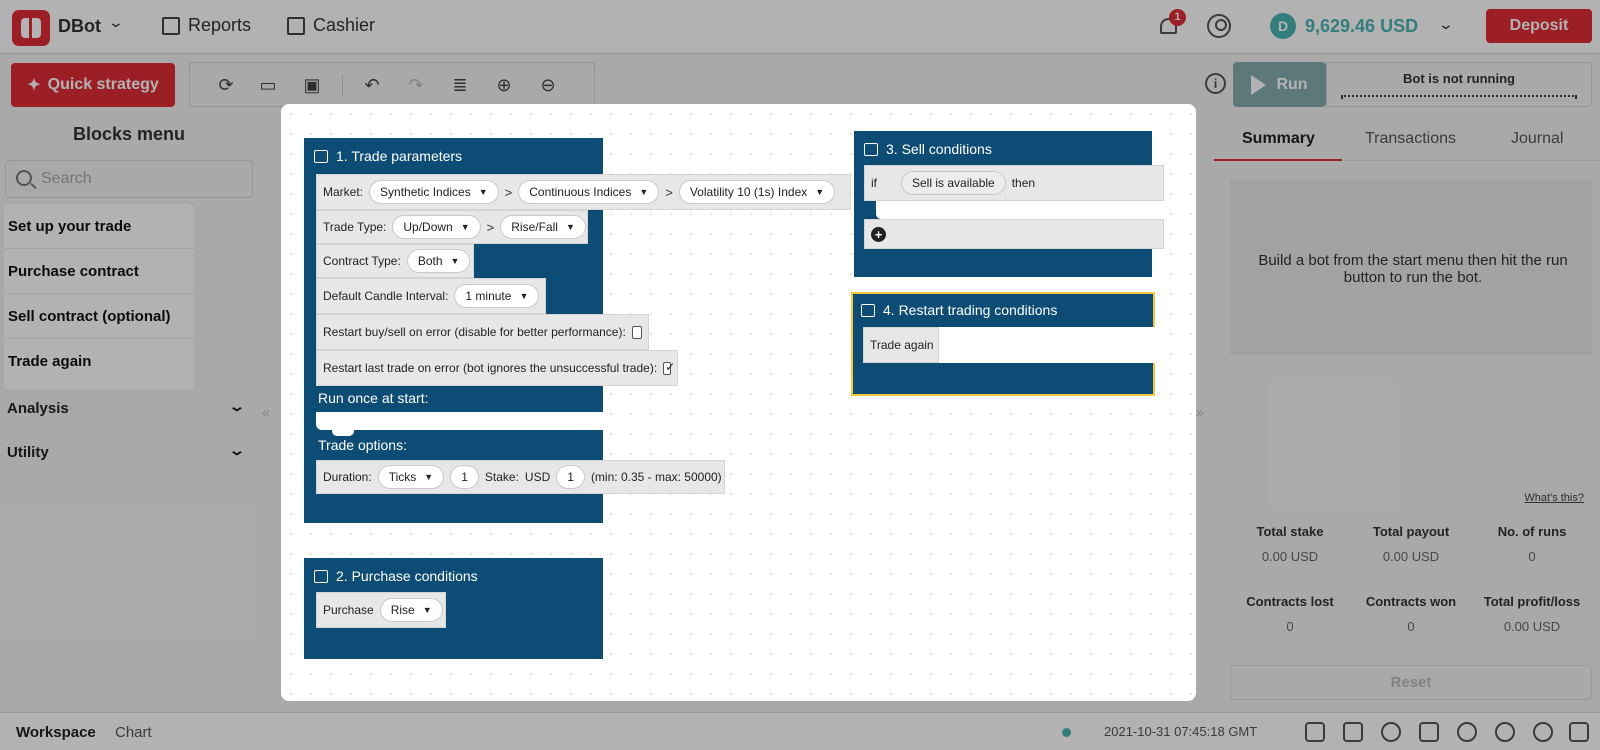  I want to click on flag-icon, so click(868, 310).